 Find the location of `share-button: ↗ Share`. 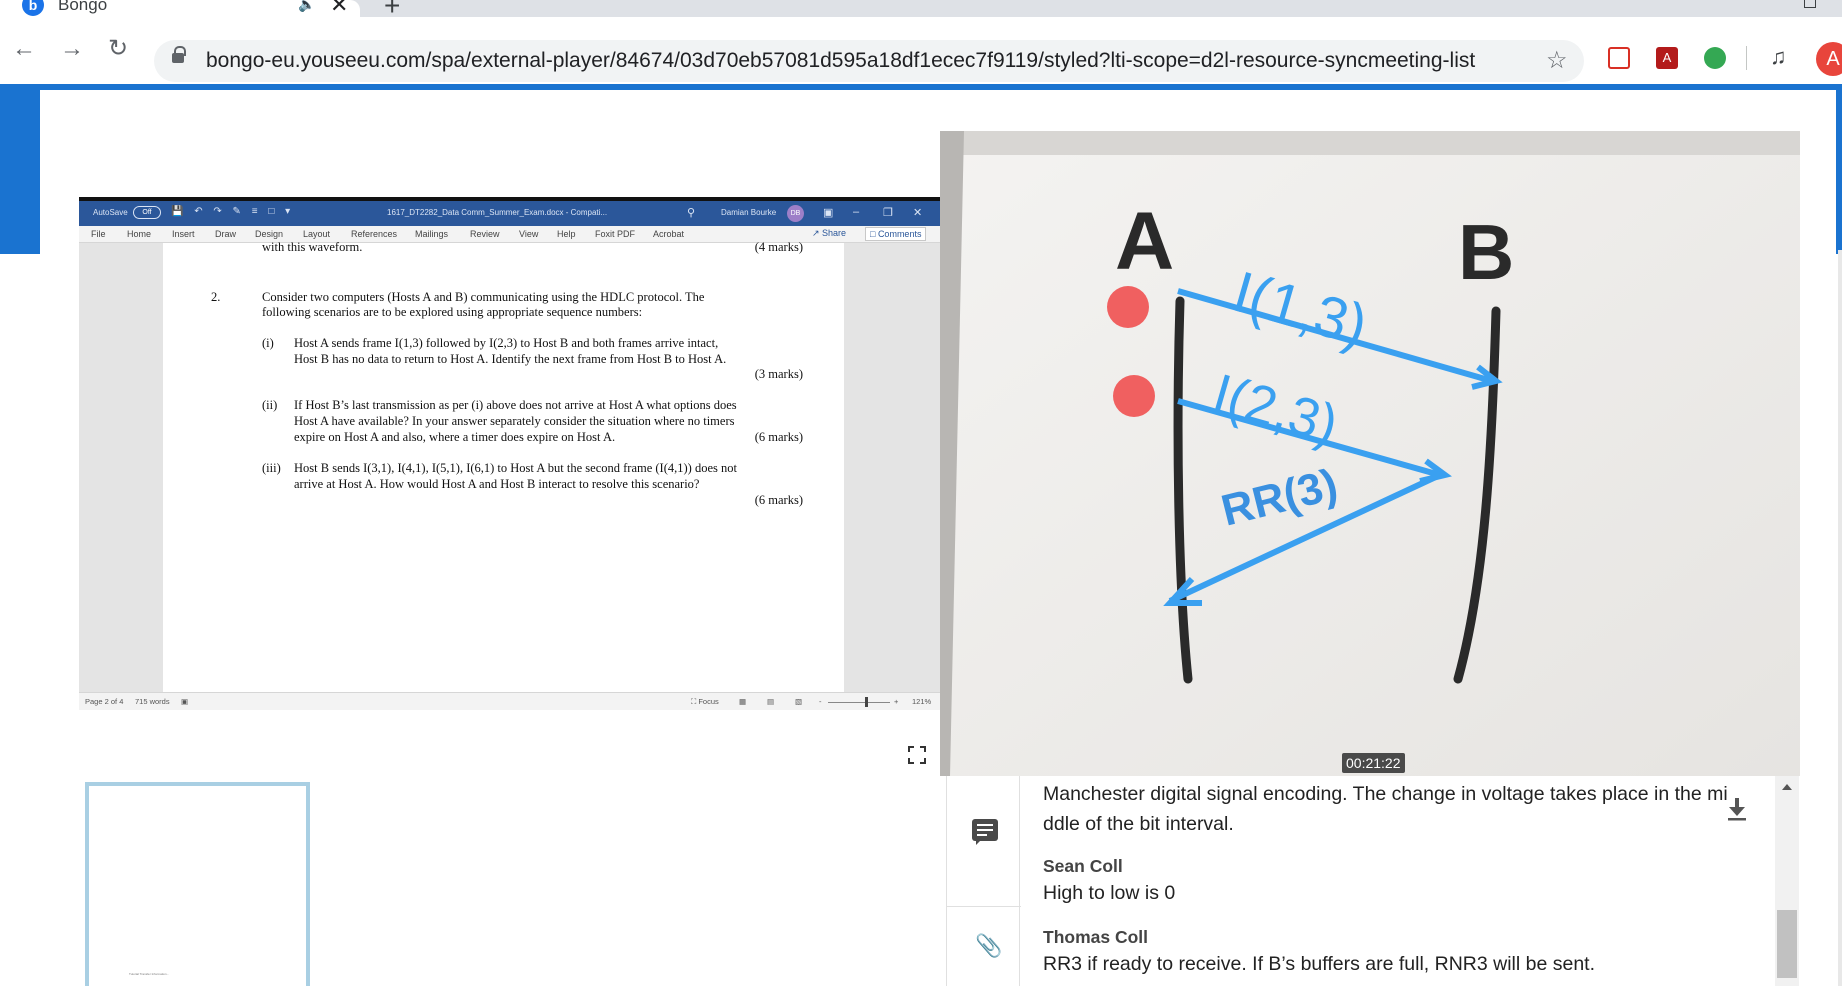

share-button: ↗ Share is located at coordinates (829, 233).